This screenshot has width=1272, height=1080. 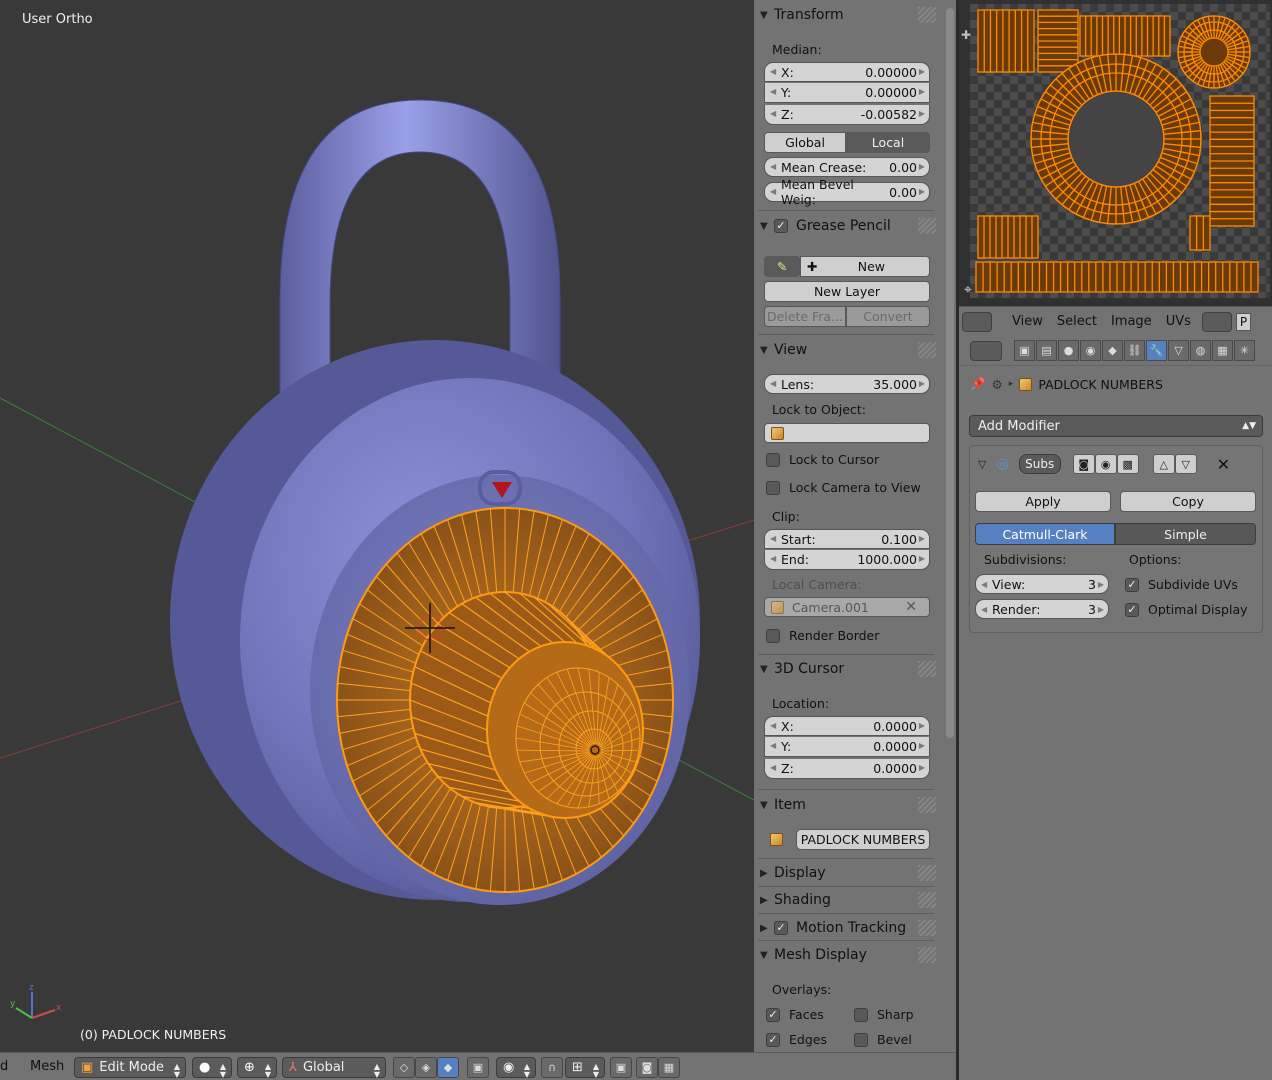 What do you see at coordinates (781, 226) in the screenshot?
I see `grease-pencil-checkbox` at bounding box center [781, 226].